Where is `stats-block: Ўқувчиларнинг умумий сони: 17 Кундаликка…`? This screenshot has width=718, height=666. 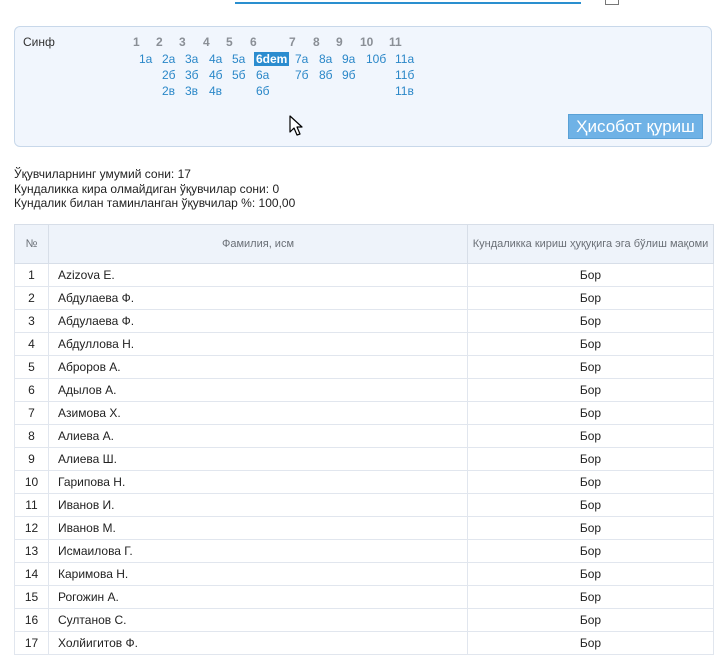 stats-block: Ўқувчиларнинг умумий сони: 17 Кундаликка… is located at coordinates (154, 189).